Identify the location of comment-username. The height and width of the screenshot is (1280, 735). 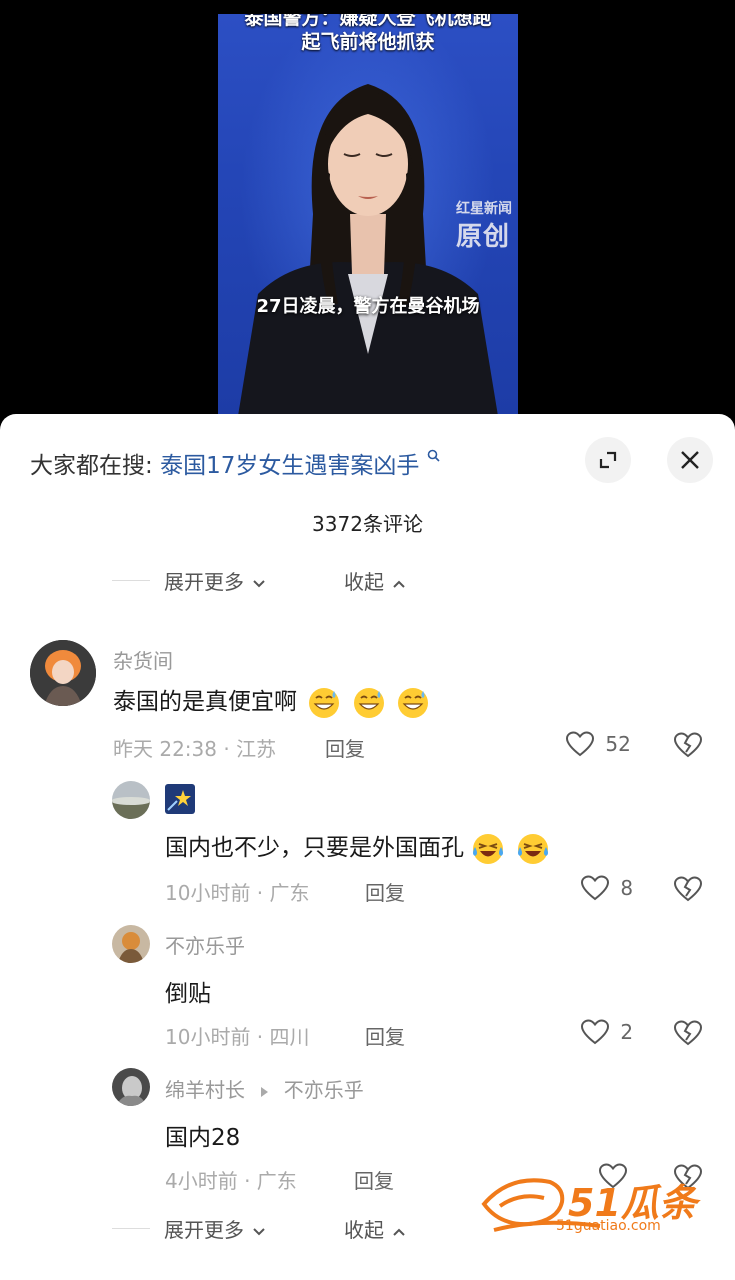
(180, 801).